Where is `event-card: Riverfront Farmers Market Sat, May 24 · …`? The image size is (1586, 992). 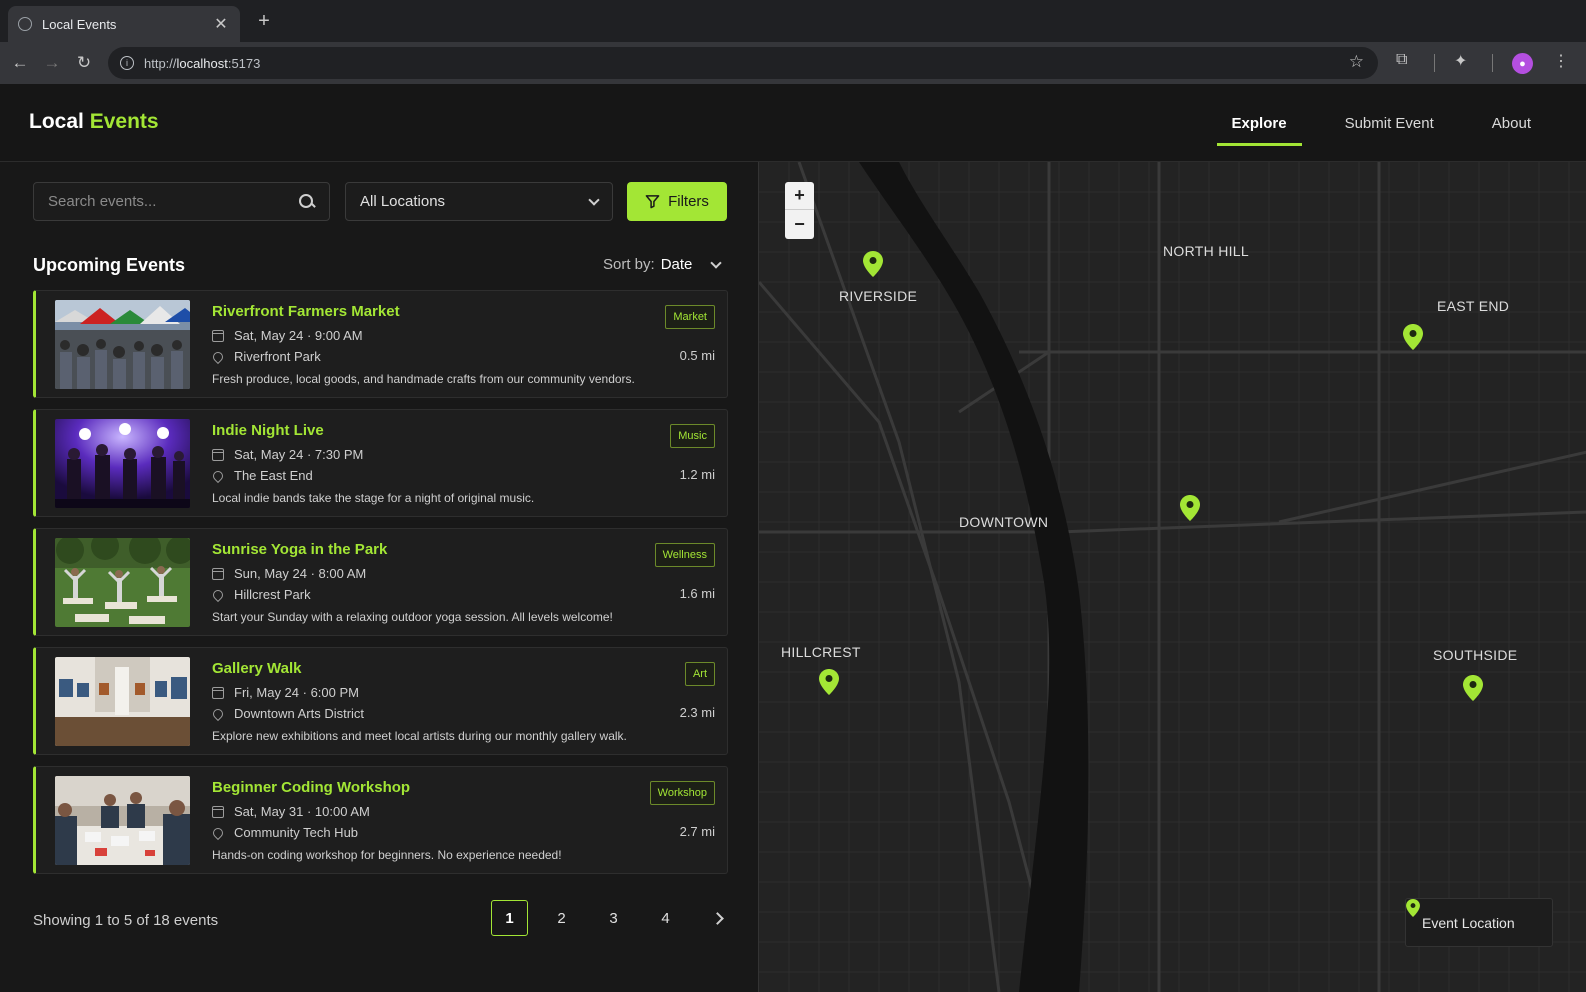
event-card: Riverfront Farmers Market Sat, May 24 · … is located at coordinates (380, 344).